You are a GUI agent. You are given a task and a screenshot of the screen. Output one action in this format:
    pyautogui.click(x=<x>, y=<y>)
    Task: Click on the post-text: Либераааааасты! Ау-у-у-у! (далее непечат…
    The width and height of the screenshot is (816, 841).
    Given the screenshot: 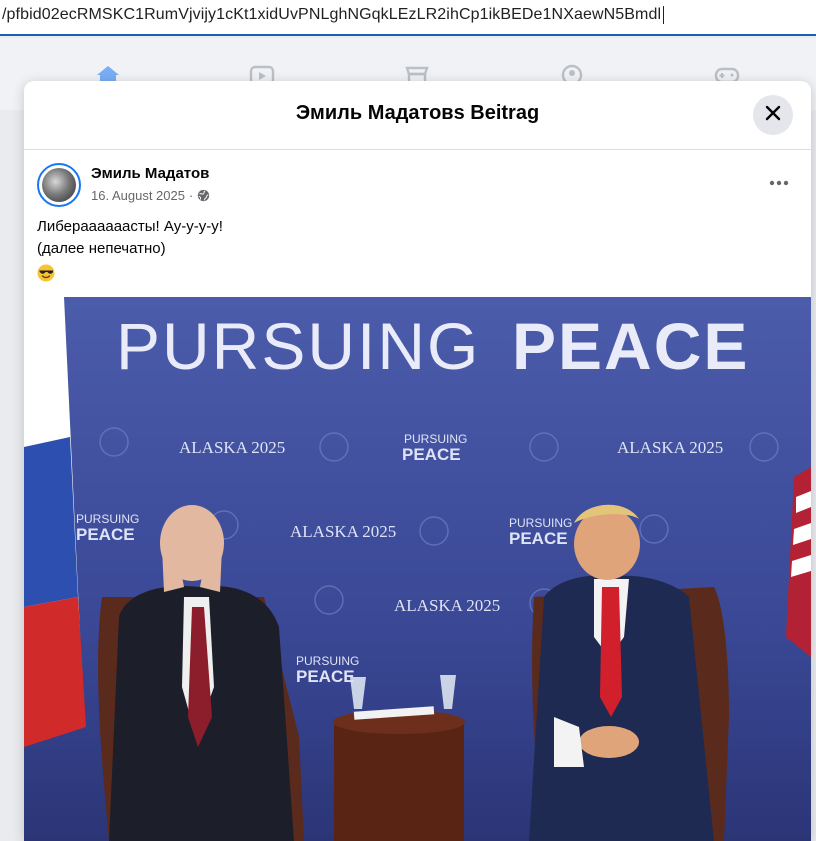 What is the action you would take?
    pyautogui.click(x=417, y=250)
    